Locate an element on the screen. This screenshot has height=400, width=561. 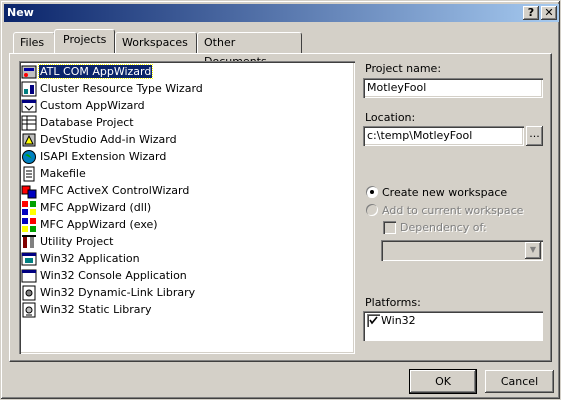
list-item-label: Utility Project is located at coordinates (77, 241).